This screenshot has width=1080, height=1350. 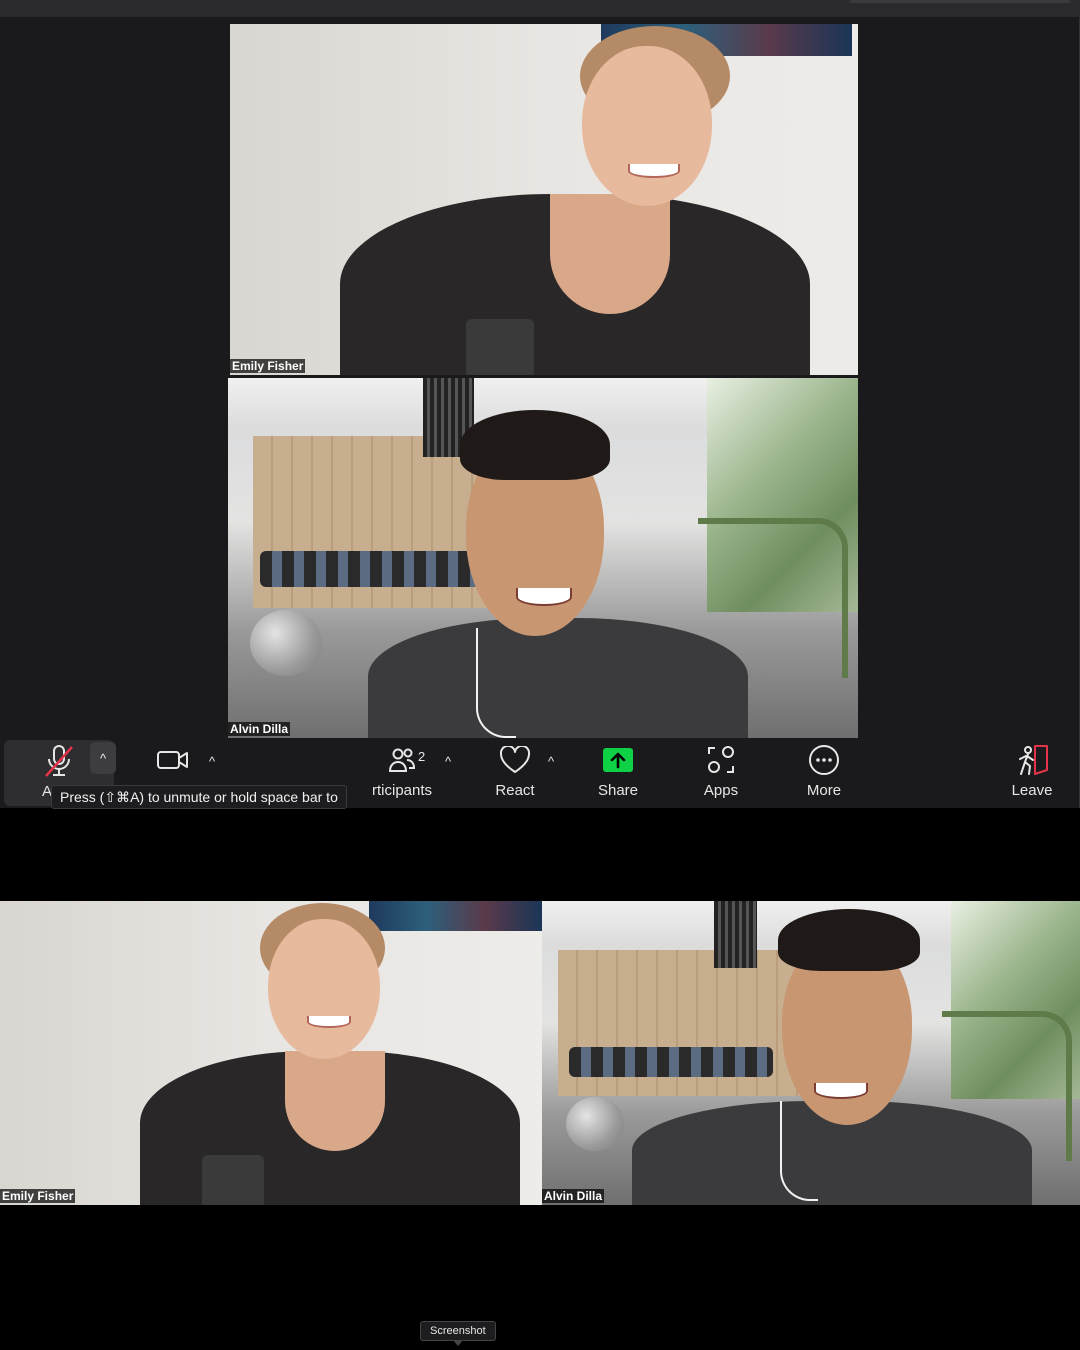 What do you see at coordinates (455, 916) in the screenshot?
I see `wall-art` at bounding box center [455, 916].